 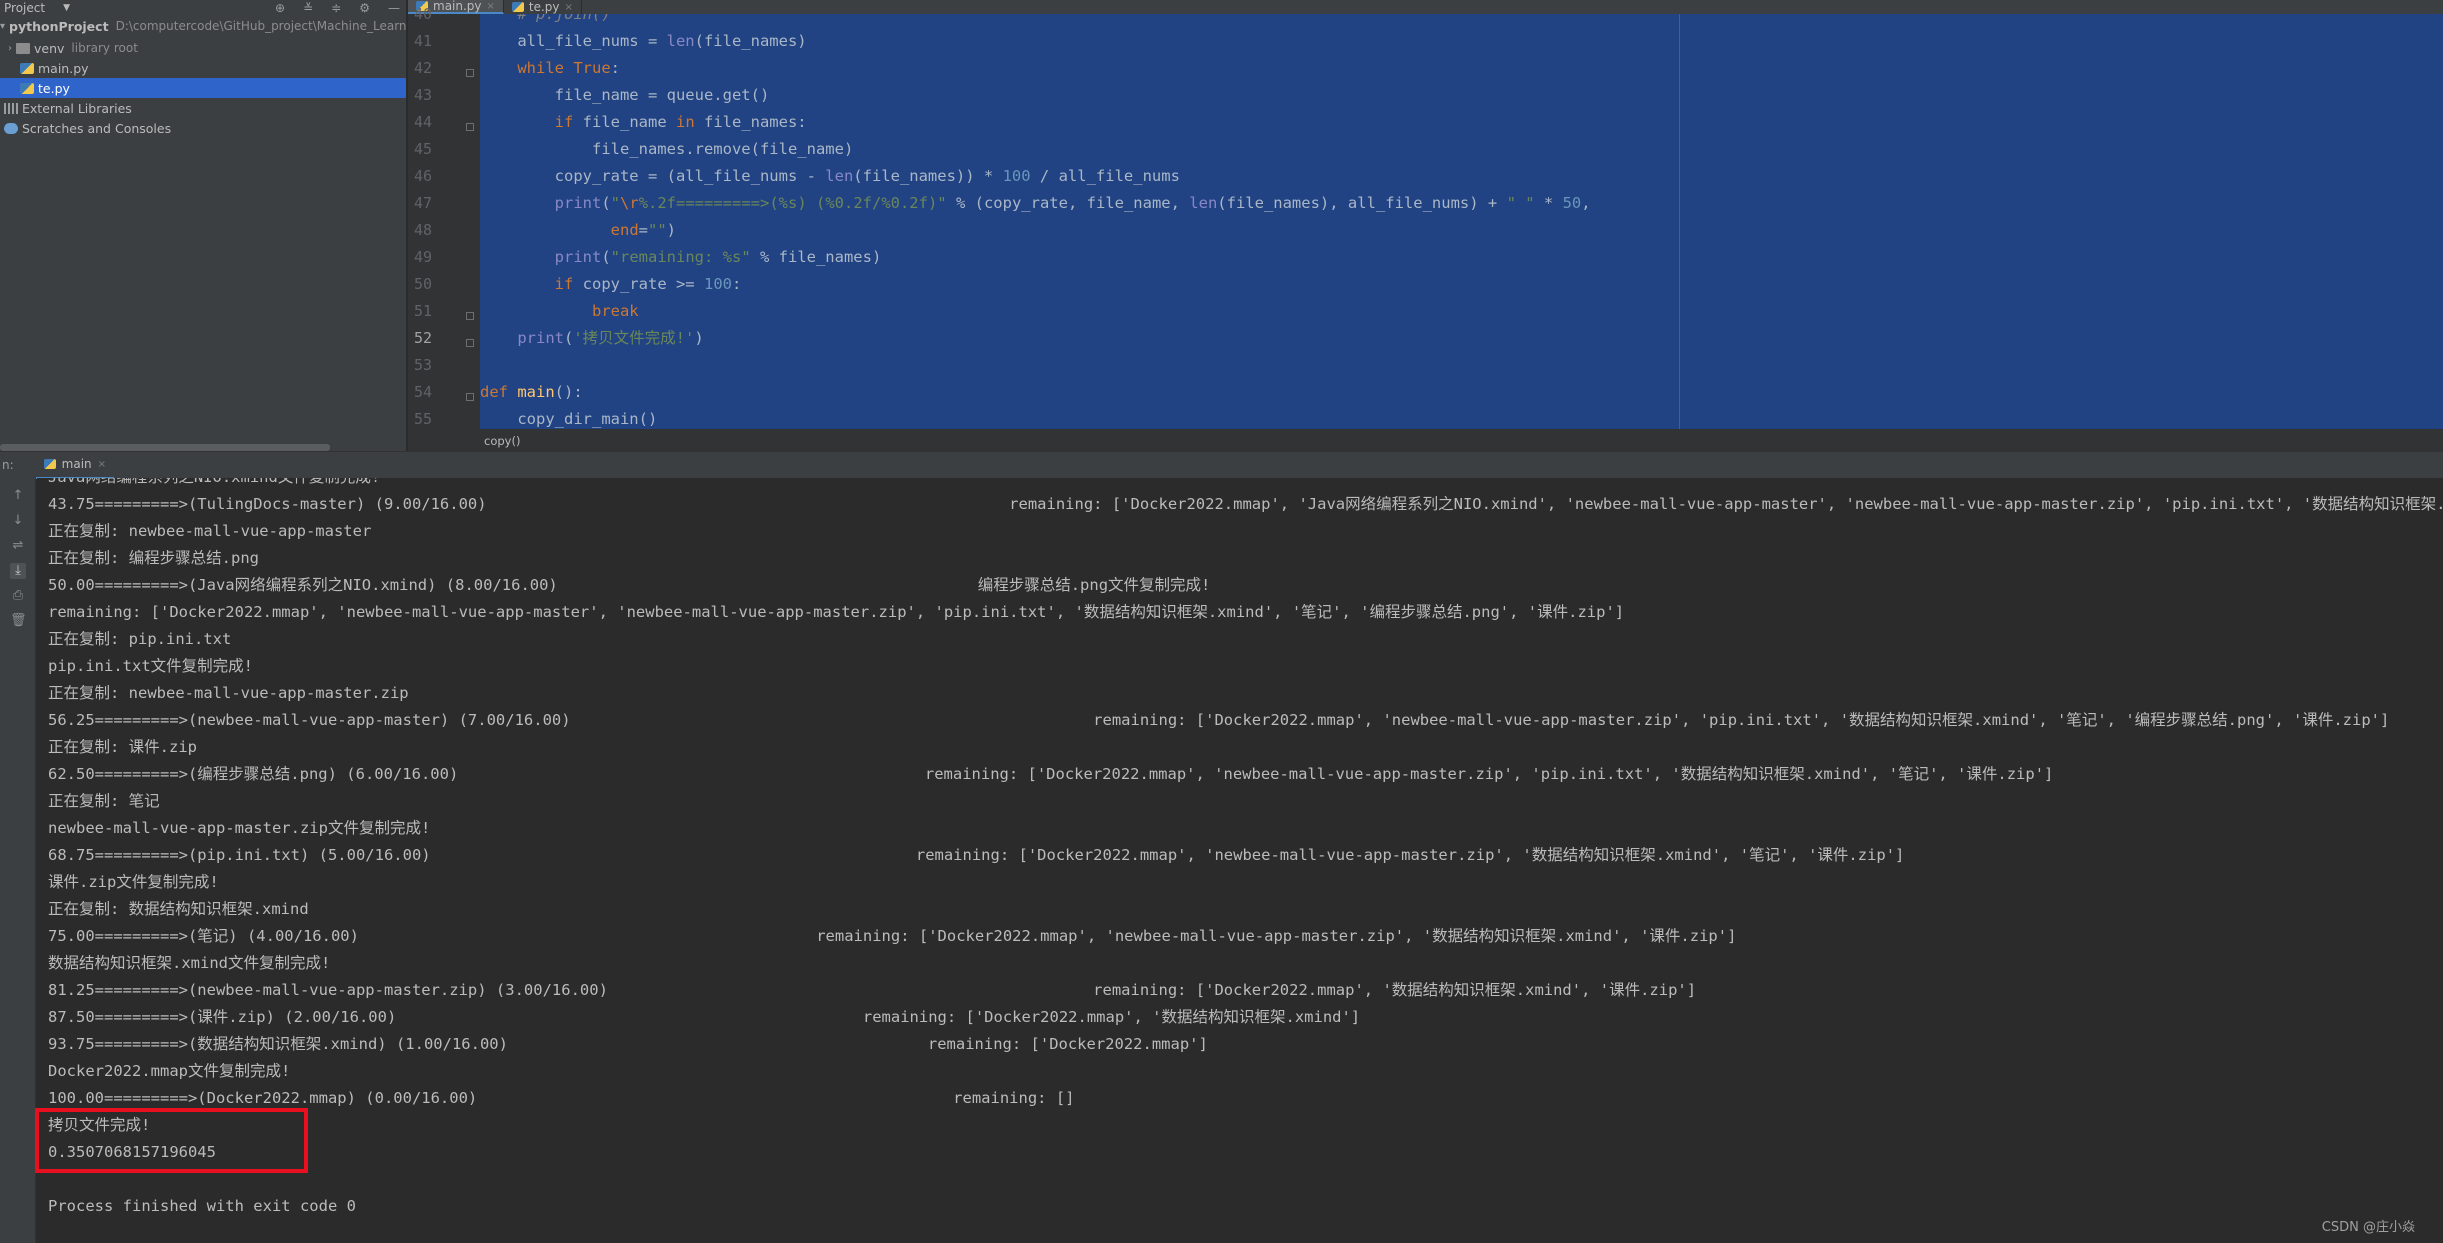 I want to click on editor-tab-bar: main.py × te.py ×, so click(x=1425, y=7).